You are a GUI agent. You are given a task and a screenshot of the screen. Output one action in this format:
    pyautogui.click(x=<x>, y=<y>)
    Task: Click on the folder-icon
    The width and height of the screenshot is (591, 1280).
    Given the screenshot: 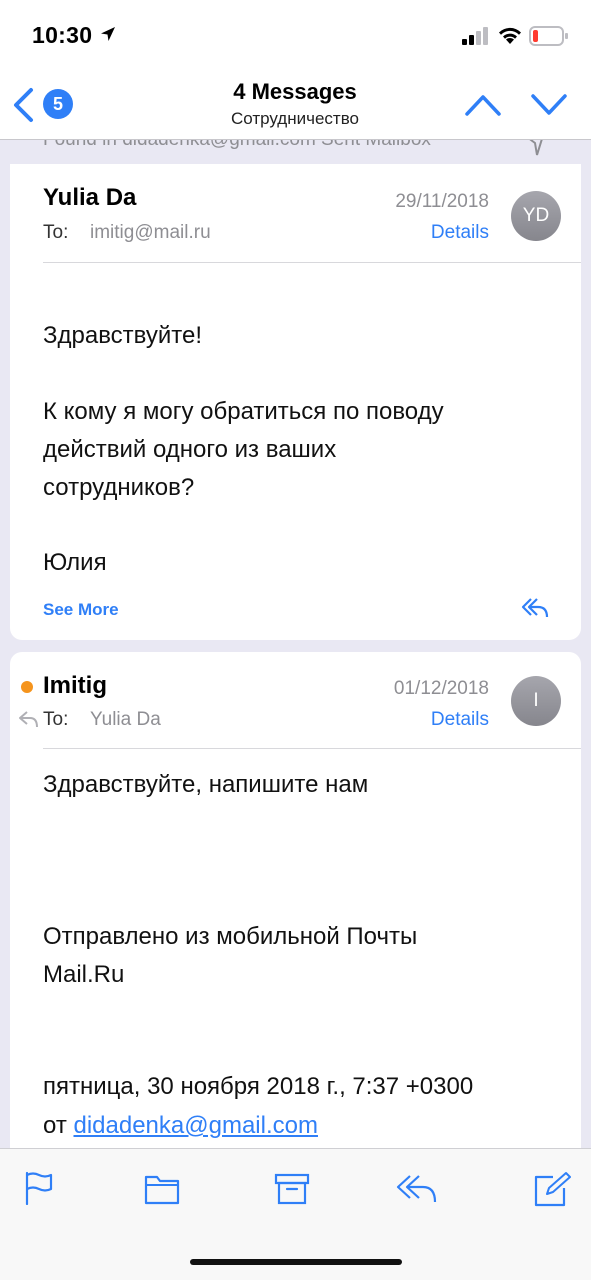 What is the action you would take?
    pyautogui.click(x=162, y=1190)
    